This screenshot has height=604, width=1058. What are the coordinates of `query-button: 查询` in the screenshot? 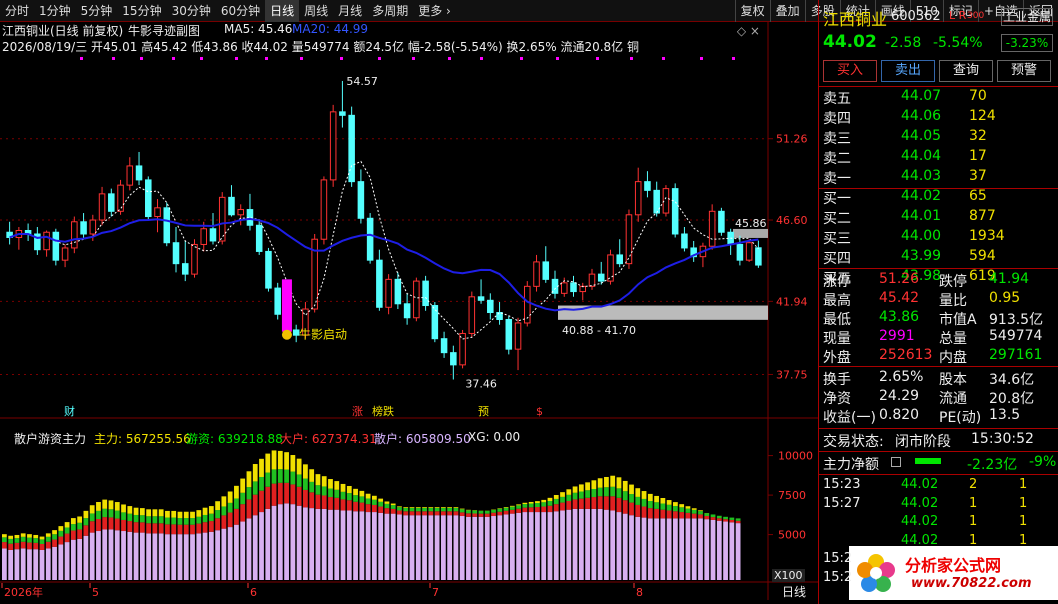 It's located at (966, 71).